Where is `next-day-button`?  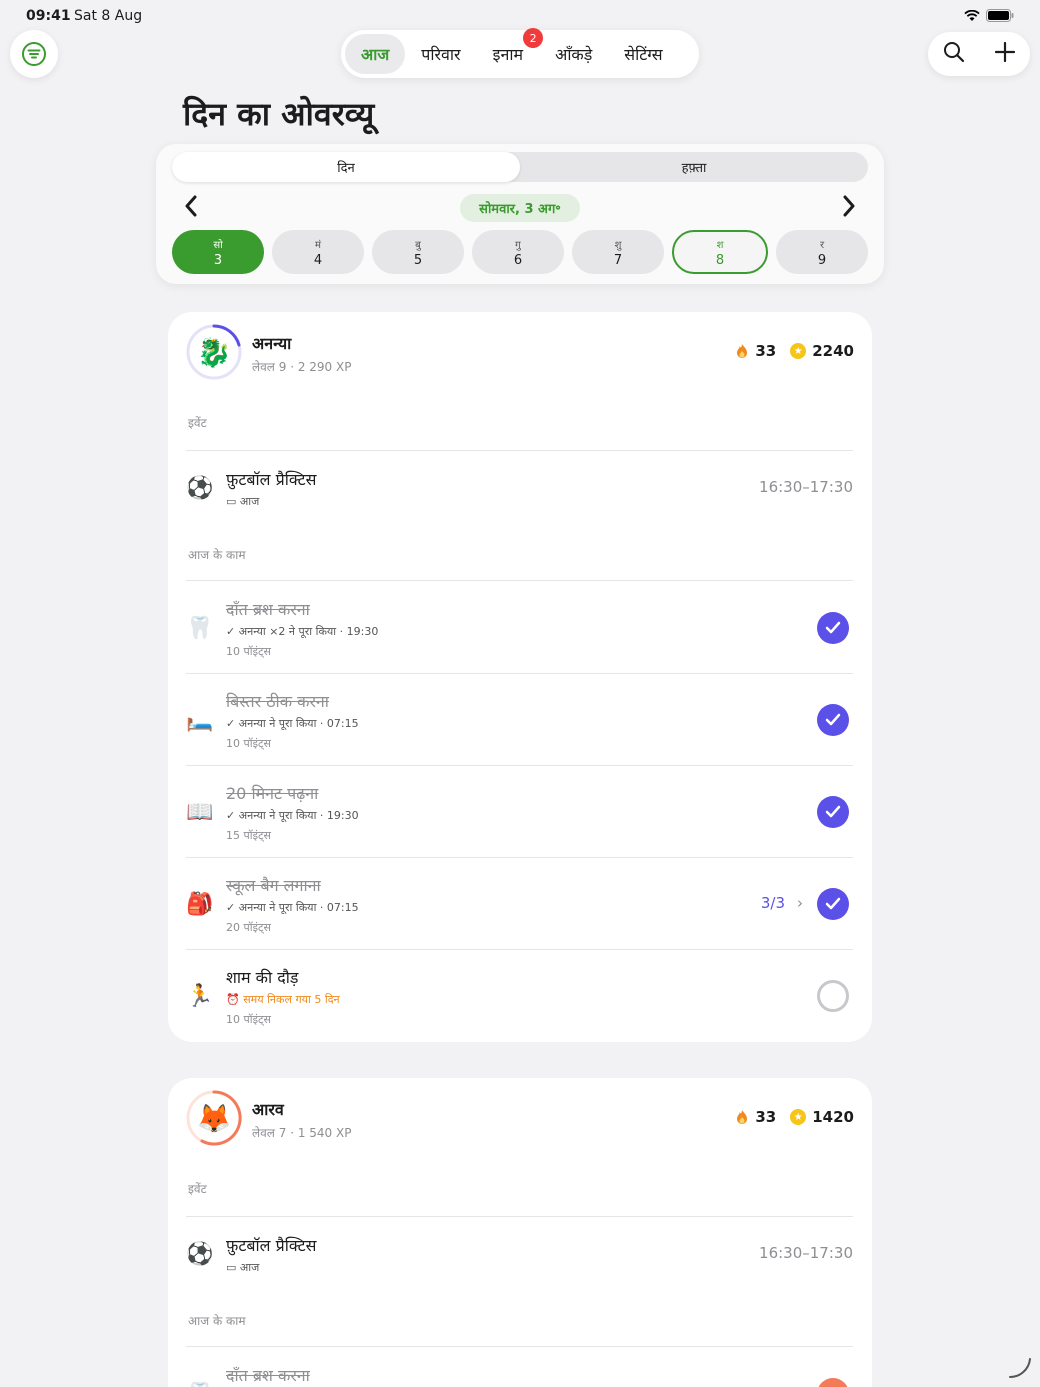 next-day-button is located at coordinates (849, 208).